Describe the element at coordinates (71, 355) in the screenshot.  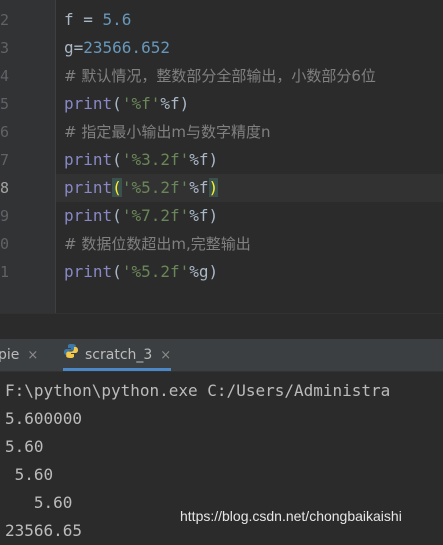
I see `python-icon` at that location.